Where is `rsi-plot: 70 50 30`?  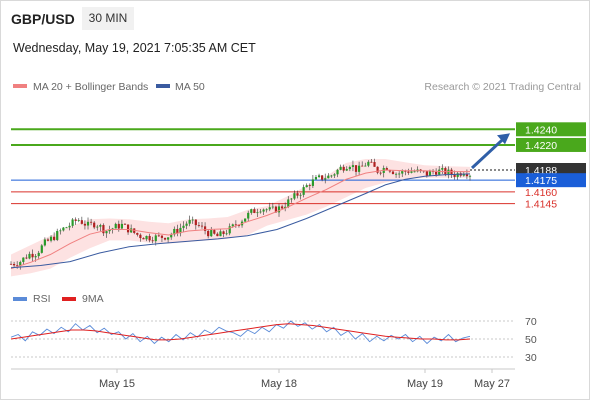 rsi-plot: 70 50 30 is located at coordinates (273, 340).